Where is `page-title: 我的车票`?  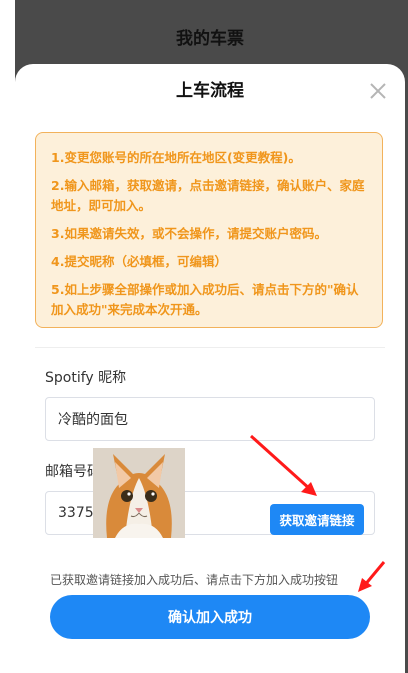
page-title: 我的车票 is located at coordinates (210, 36).